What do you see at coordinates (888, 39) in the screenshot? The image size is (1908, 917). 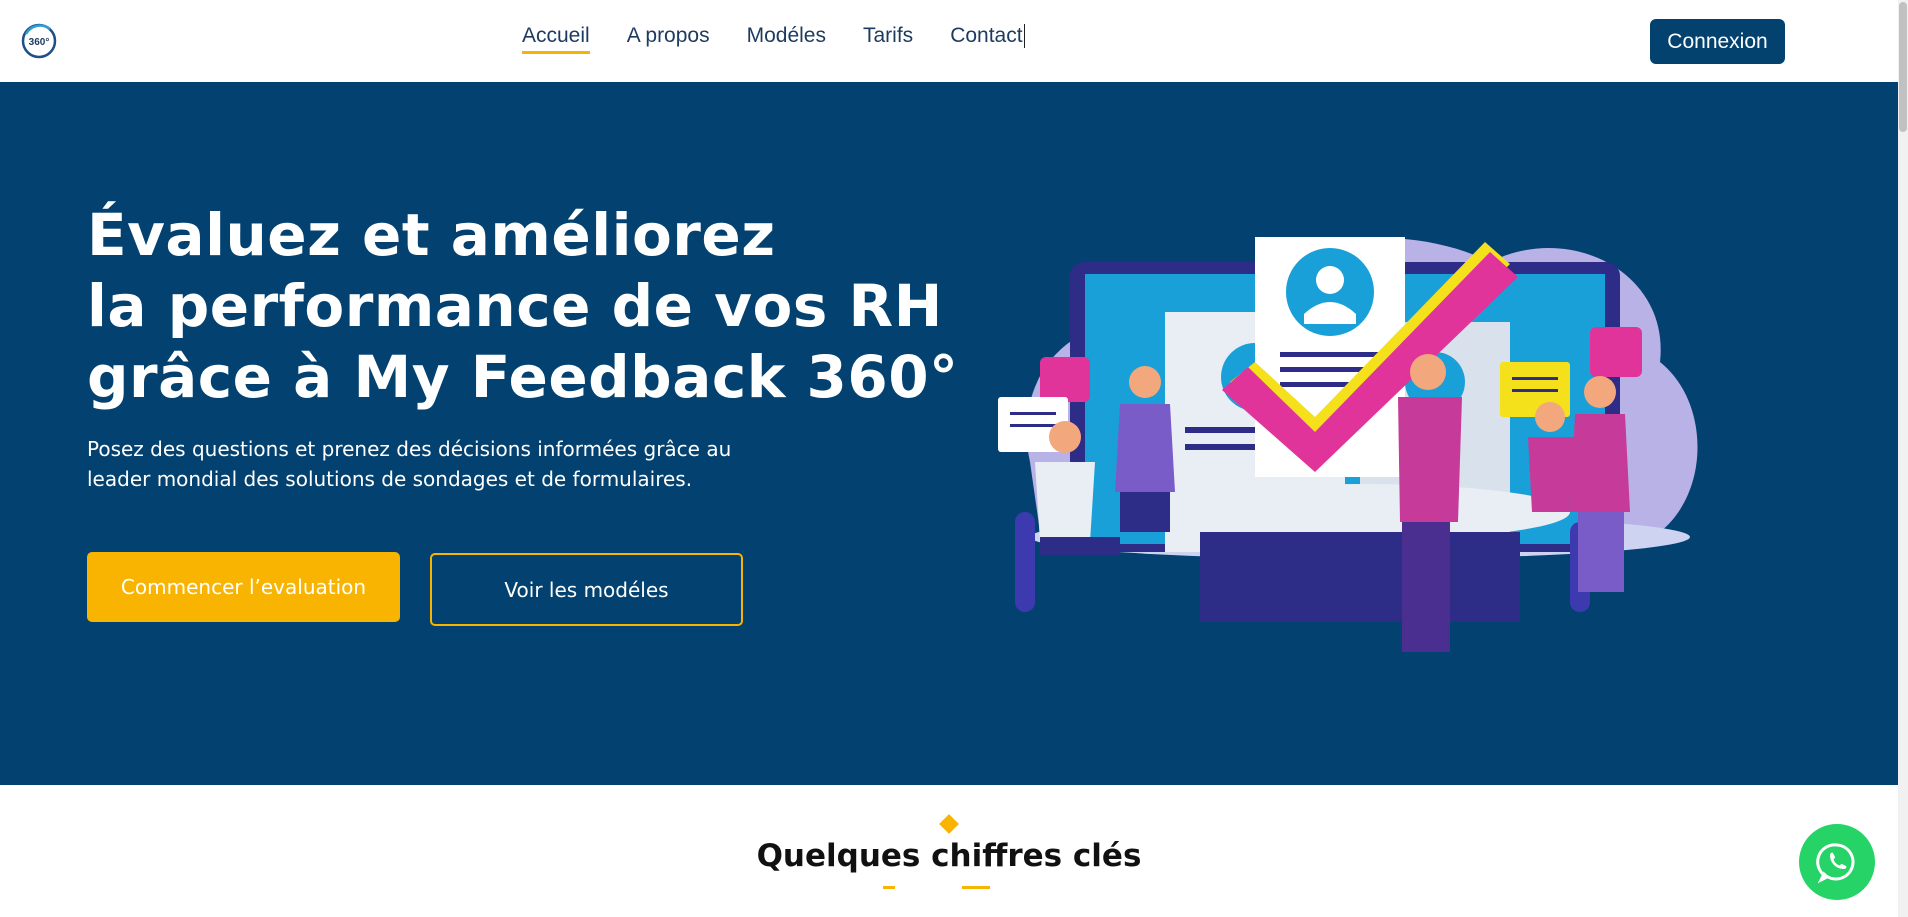 I see `nav-tarifs: Tarifs` at bounding box center [888, 39].